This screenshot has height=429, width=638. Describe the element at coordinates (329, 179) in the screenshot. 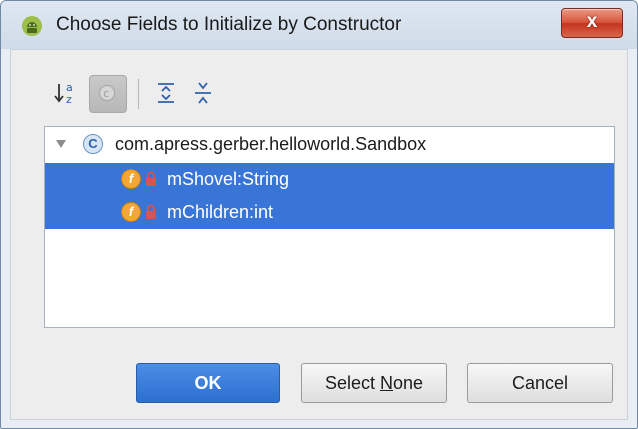

I see `field-row-mshovel: f mShovel:String` at that location.